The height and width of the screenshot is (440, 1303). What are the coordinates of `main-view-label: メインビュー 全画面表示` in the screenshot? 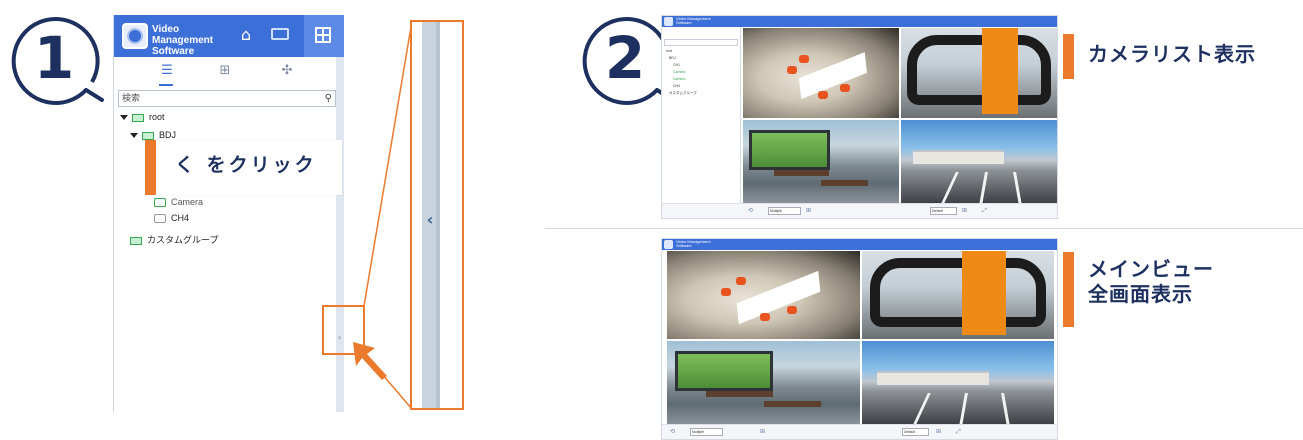 It's located at (1151, 282).